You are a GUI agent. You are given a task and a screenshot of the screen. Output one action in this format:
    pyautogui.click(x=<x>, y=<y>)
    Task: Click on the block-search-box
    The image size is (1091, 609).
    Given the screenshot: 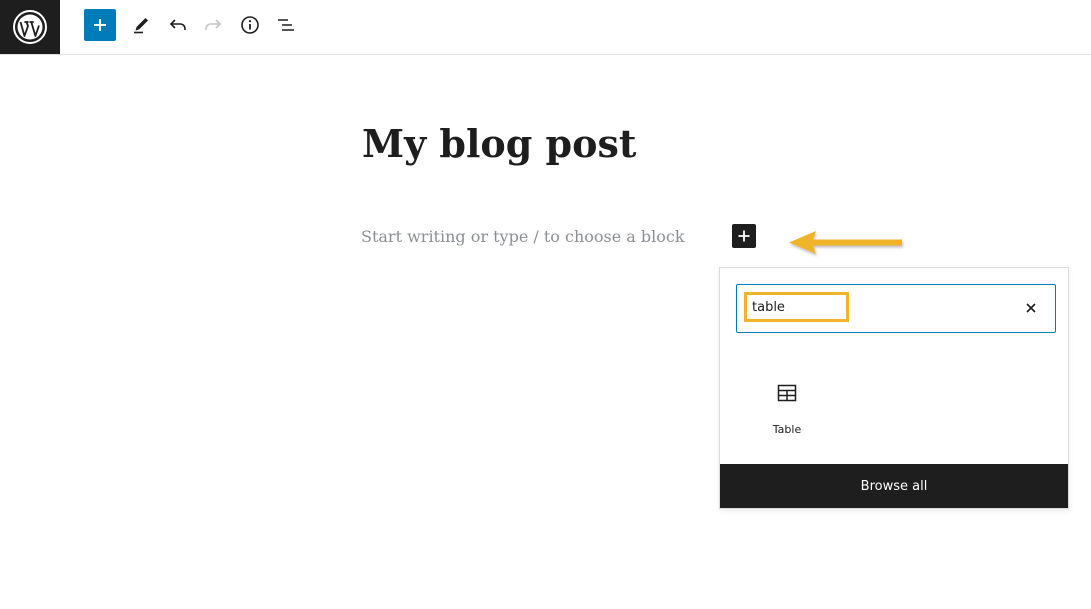 What is the action you would take?
    pyautogui.click(x=896, y=308)
    